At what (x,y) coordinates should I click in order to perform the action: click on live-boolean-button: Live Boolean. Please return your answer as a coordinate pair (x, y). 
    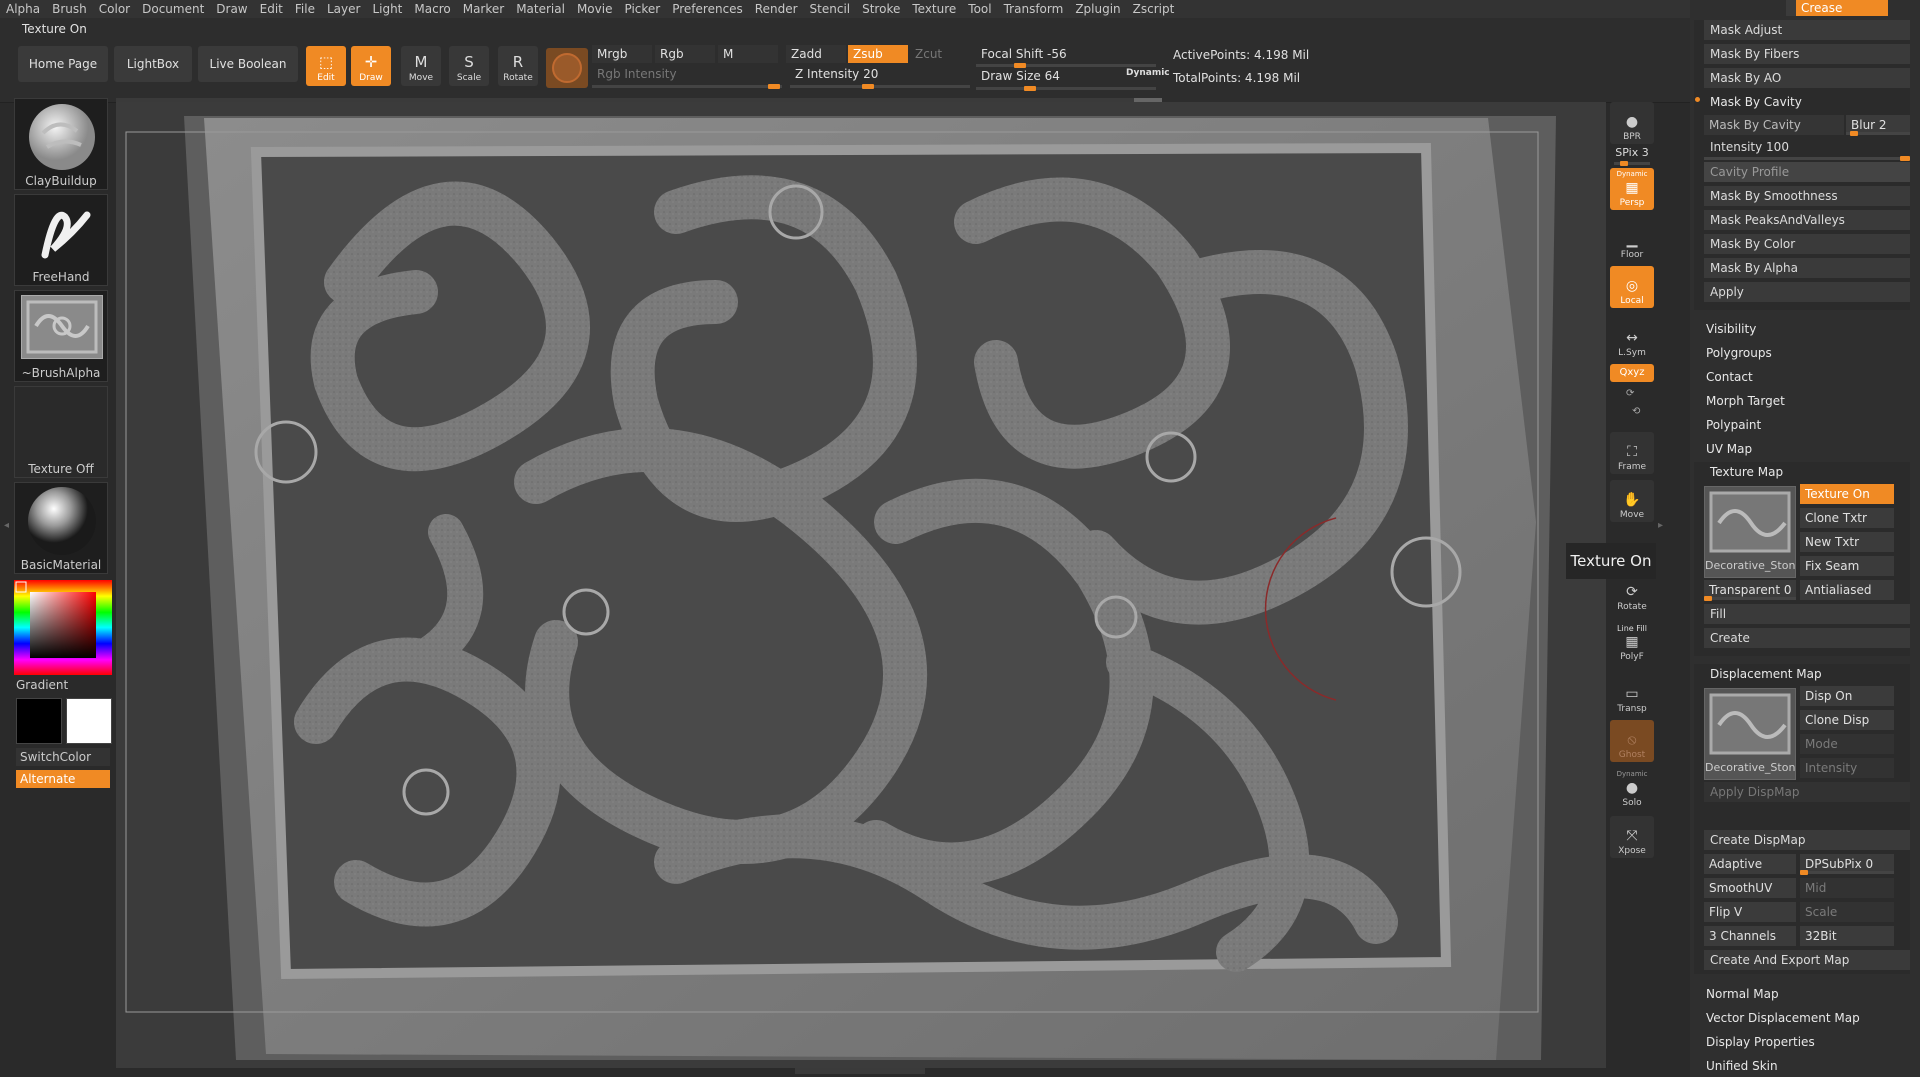
    Looking at the image, I should click on (248, 64).